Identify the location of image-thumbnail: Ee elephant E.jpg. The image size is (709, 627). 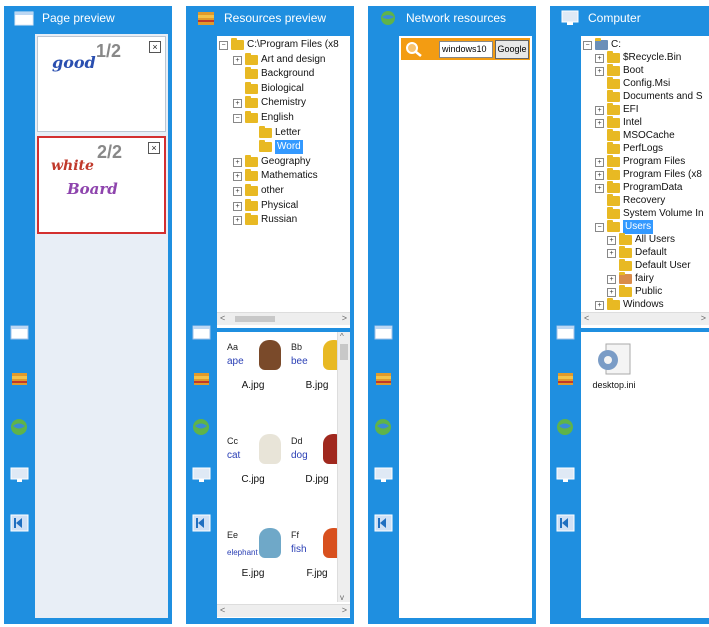
(253, 568).